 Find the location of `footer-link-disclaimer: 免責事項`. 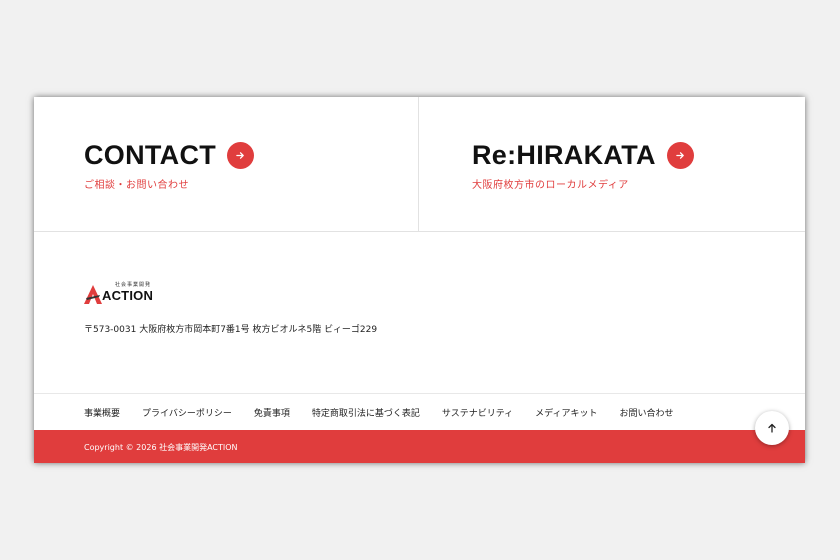

footer-link-disclaimer: 免責事項 is located at coordinates (272, 412).